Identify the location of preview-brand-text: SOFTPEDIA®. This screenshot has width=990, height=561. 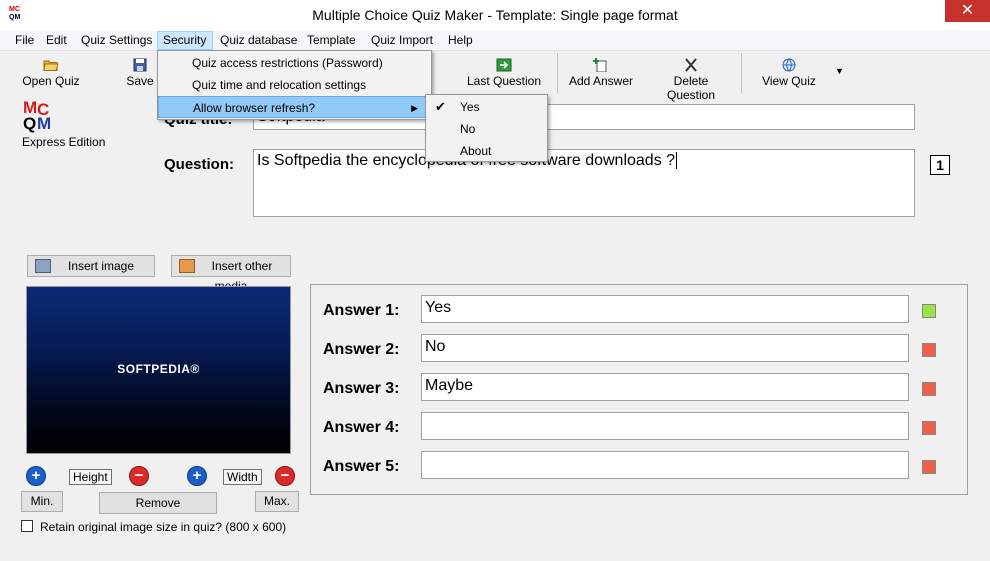
(158, 369).